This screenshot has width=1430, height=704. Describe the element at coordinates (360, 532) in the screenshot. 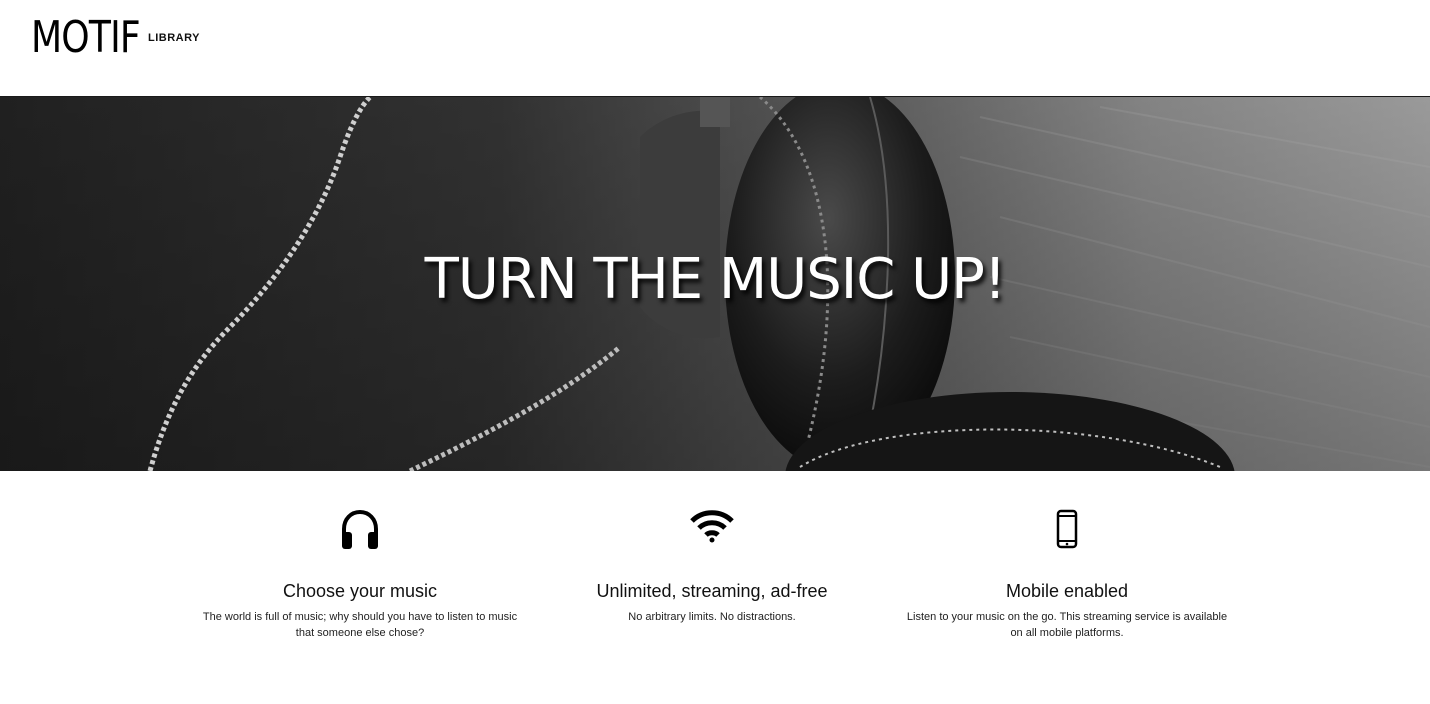

I see `headphones-icon` at that location.